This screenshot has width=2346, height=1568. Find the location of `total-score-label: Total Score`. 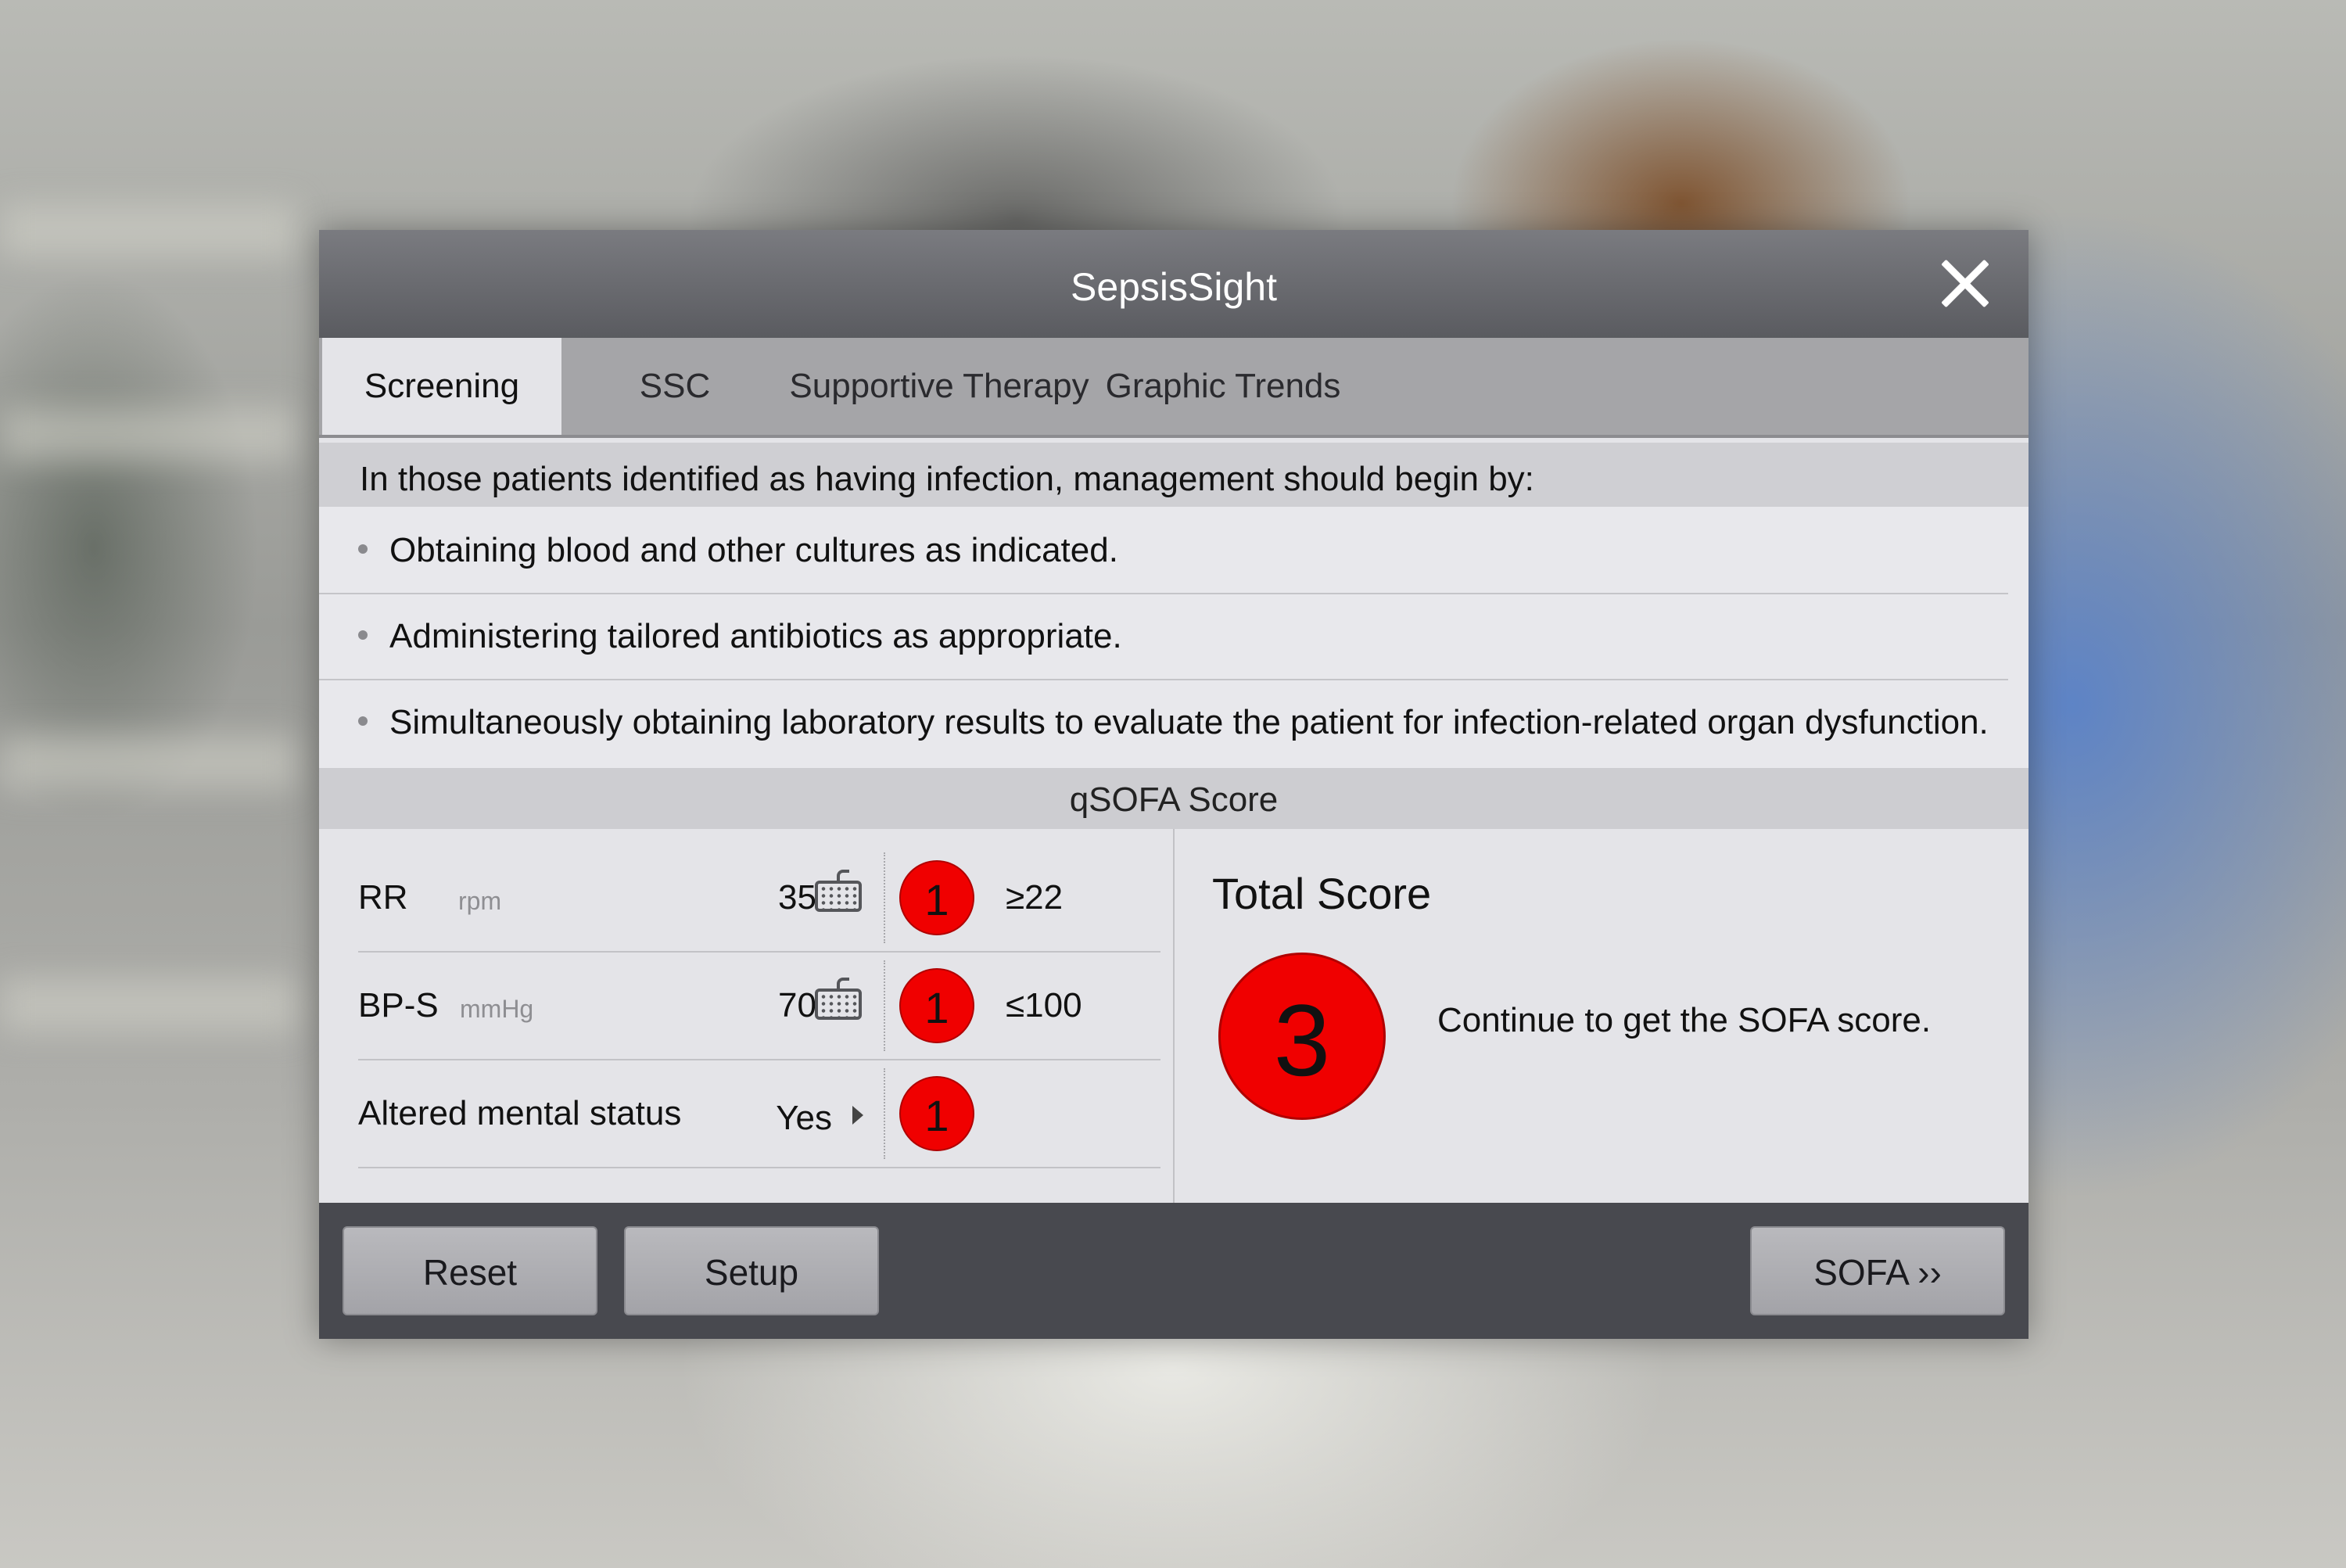

total-score-label: Total Score is located at coordinates (1322, 893).